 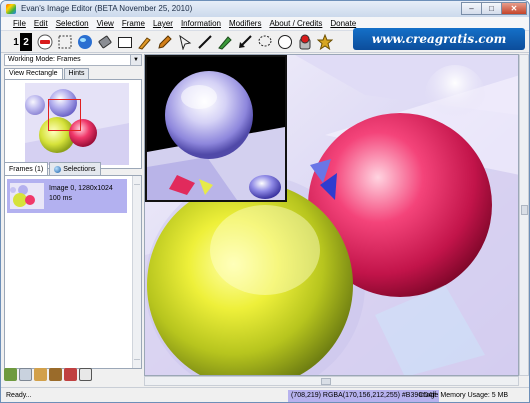 What do you see at coordinates (25, 374) in the screenshot?
I see `duplicate-frame-icon` at bounding box center [25, 374].